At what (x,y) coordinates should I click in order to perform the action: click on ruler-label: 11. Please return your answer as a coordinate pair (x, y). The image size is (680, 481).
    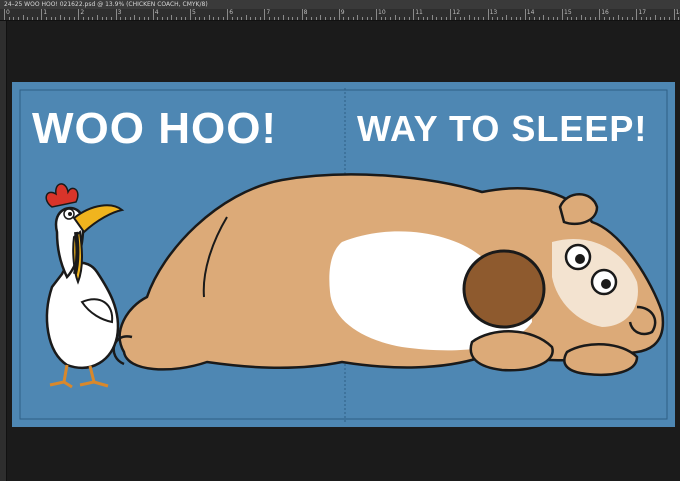
    Looking at the image, I should click on (419, 12).